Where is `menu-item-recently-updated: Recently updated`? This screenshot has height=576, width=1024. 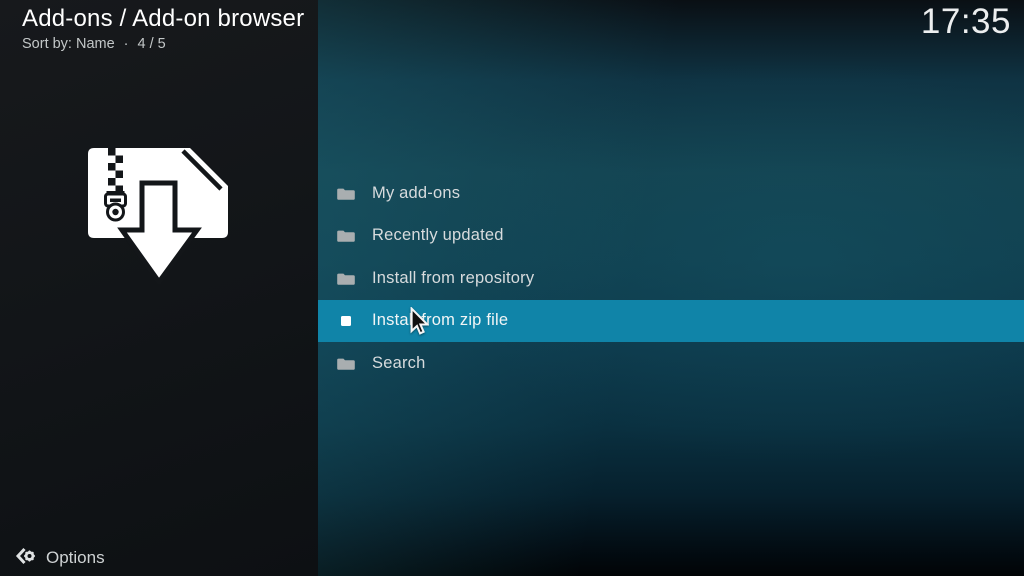 menu-item-recently-updated: Recently updated is located at coordinates (671, 236).